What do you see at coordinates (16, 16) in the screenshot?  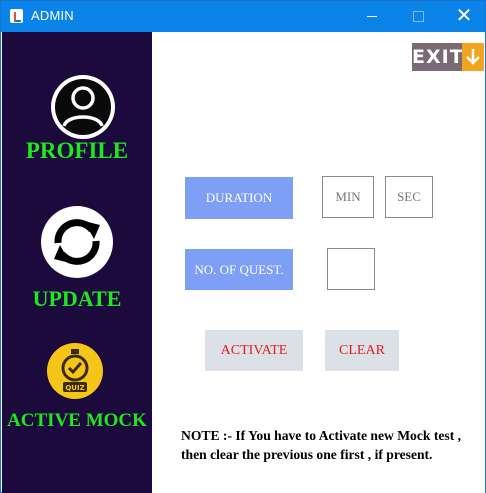 I see `java-app-icon` at bounding box center [16, 16].